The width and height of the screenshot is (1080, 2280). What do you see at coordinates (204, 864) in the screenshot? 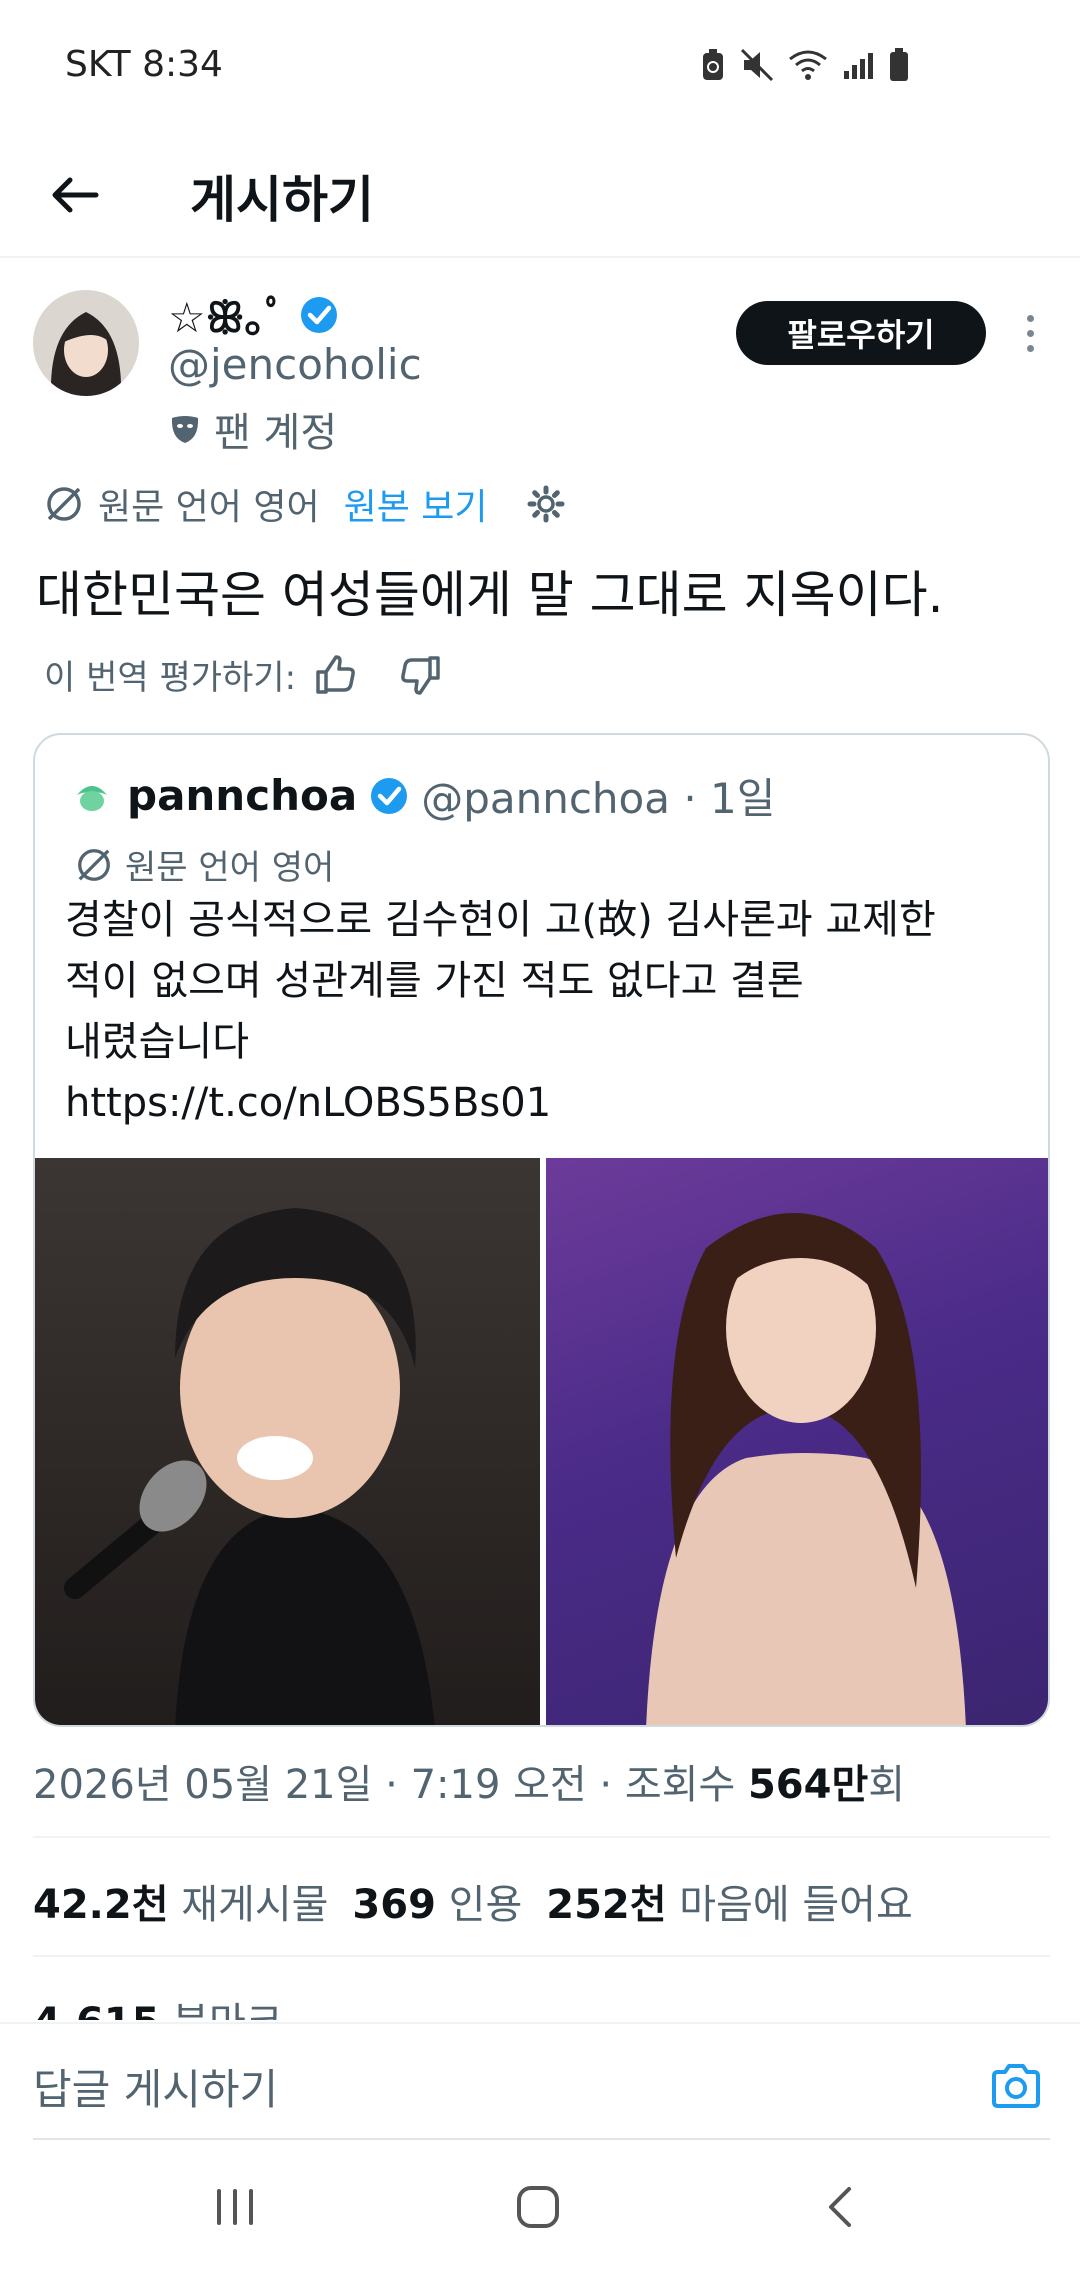
I see `quoted-translation-note: 원문 언어 영어` at bounding box center [204, 864].